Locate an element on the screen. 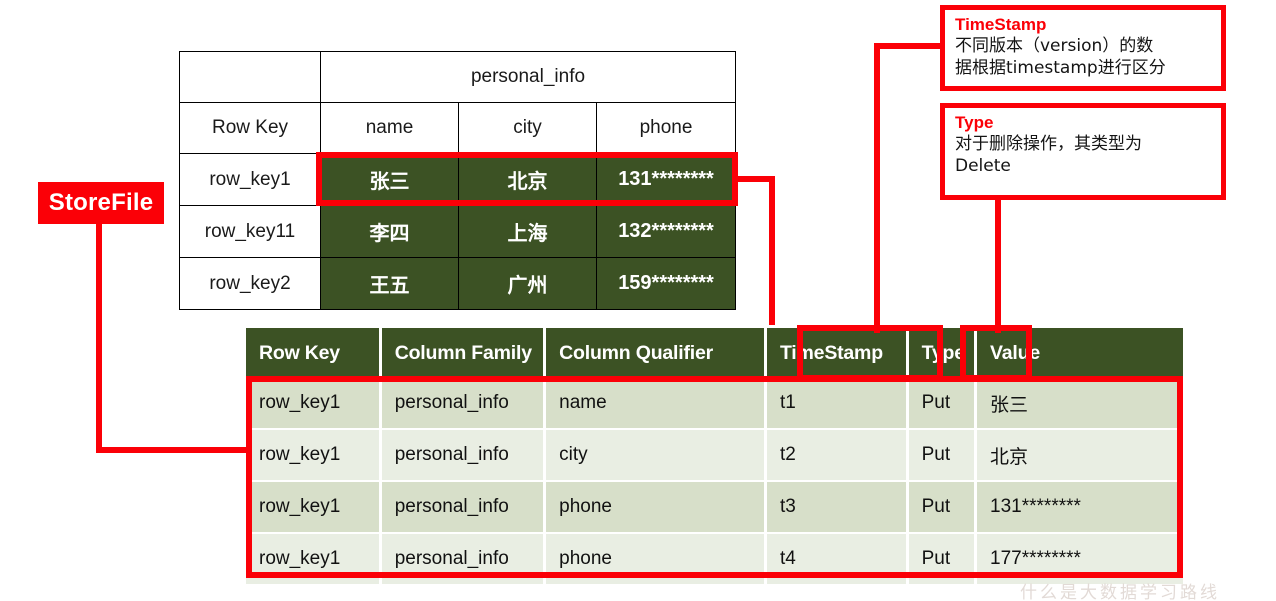  table-row-column-family: personal_info is located at coordinates (458, 77).